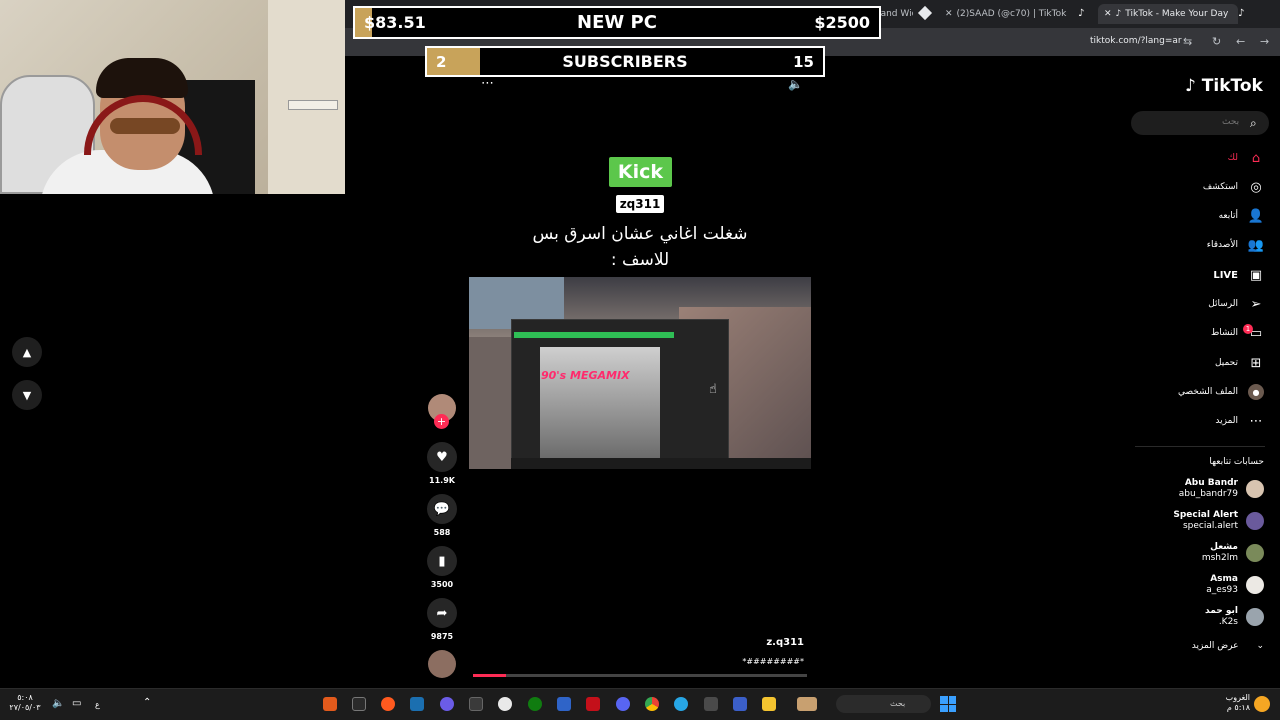 The image size is (1280, 720). Describe the element at coordinates (1264, 41) in the screenshot. I see `back-icon: →` at that location.